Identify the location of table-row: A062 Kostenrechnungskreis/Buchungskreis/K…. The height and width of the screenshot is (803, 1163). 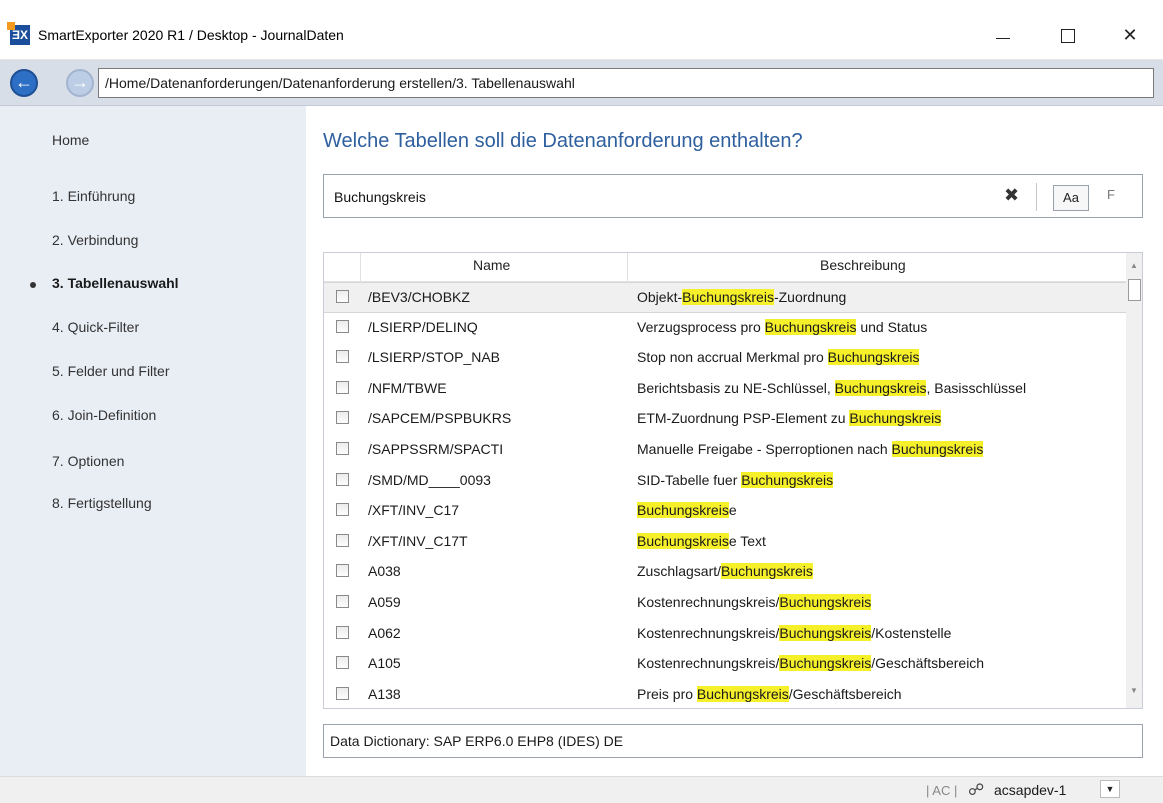
(725, 634).